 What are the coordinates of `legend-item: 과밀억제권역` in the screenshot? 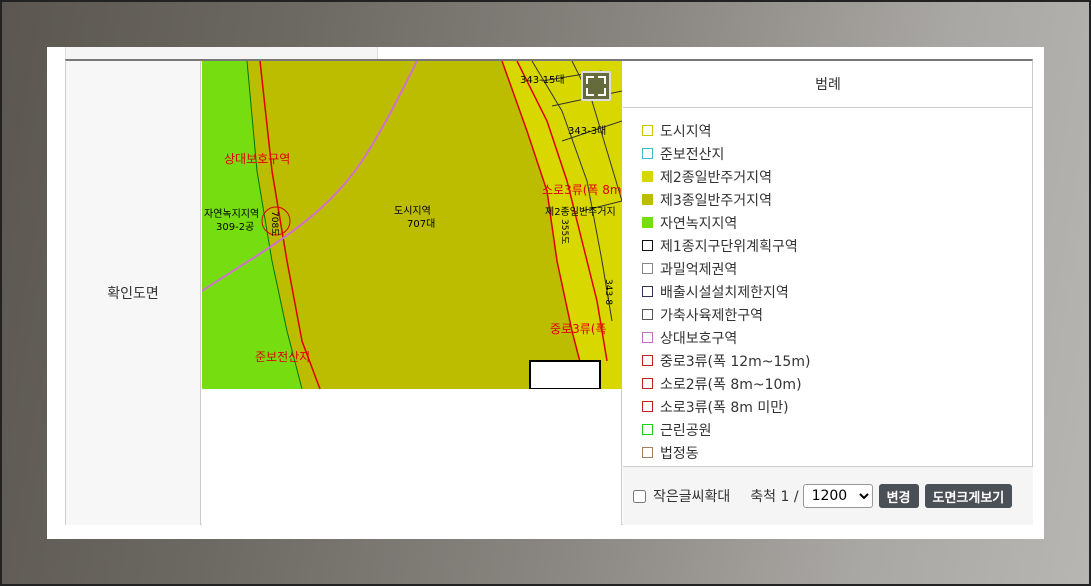 It's located at (837, 268).